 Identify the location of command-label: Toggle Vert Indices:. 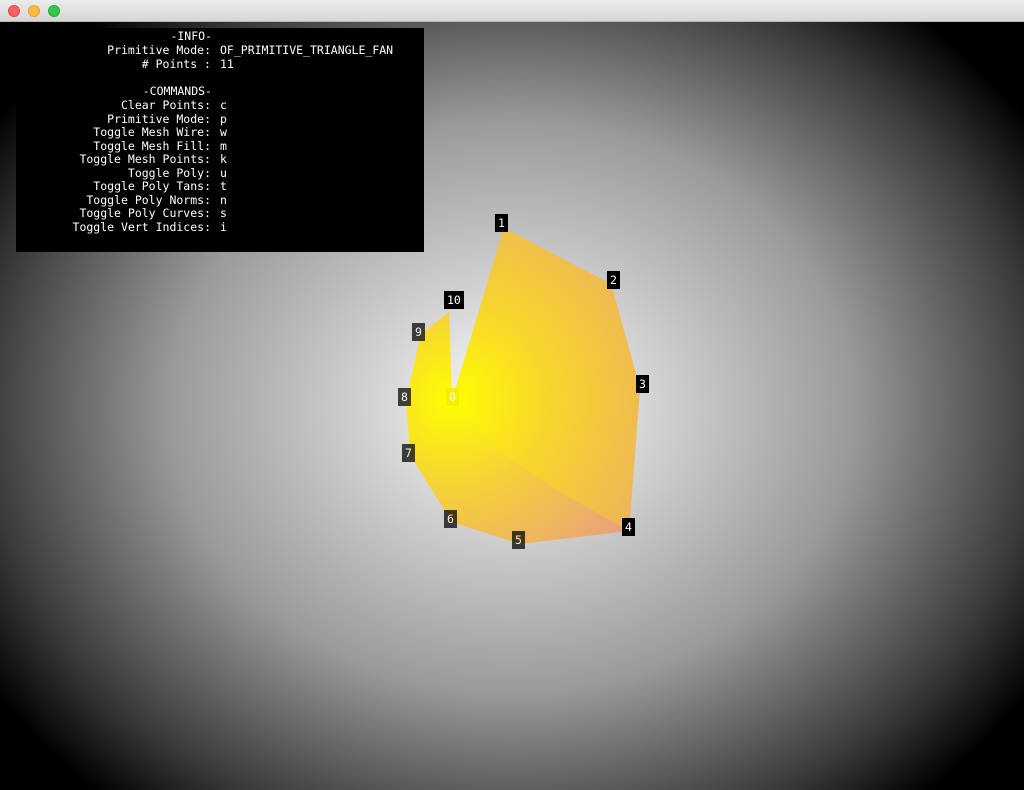
(141, 226).